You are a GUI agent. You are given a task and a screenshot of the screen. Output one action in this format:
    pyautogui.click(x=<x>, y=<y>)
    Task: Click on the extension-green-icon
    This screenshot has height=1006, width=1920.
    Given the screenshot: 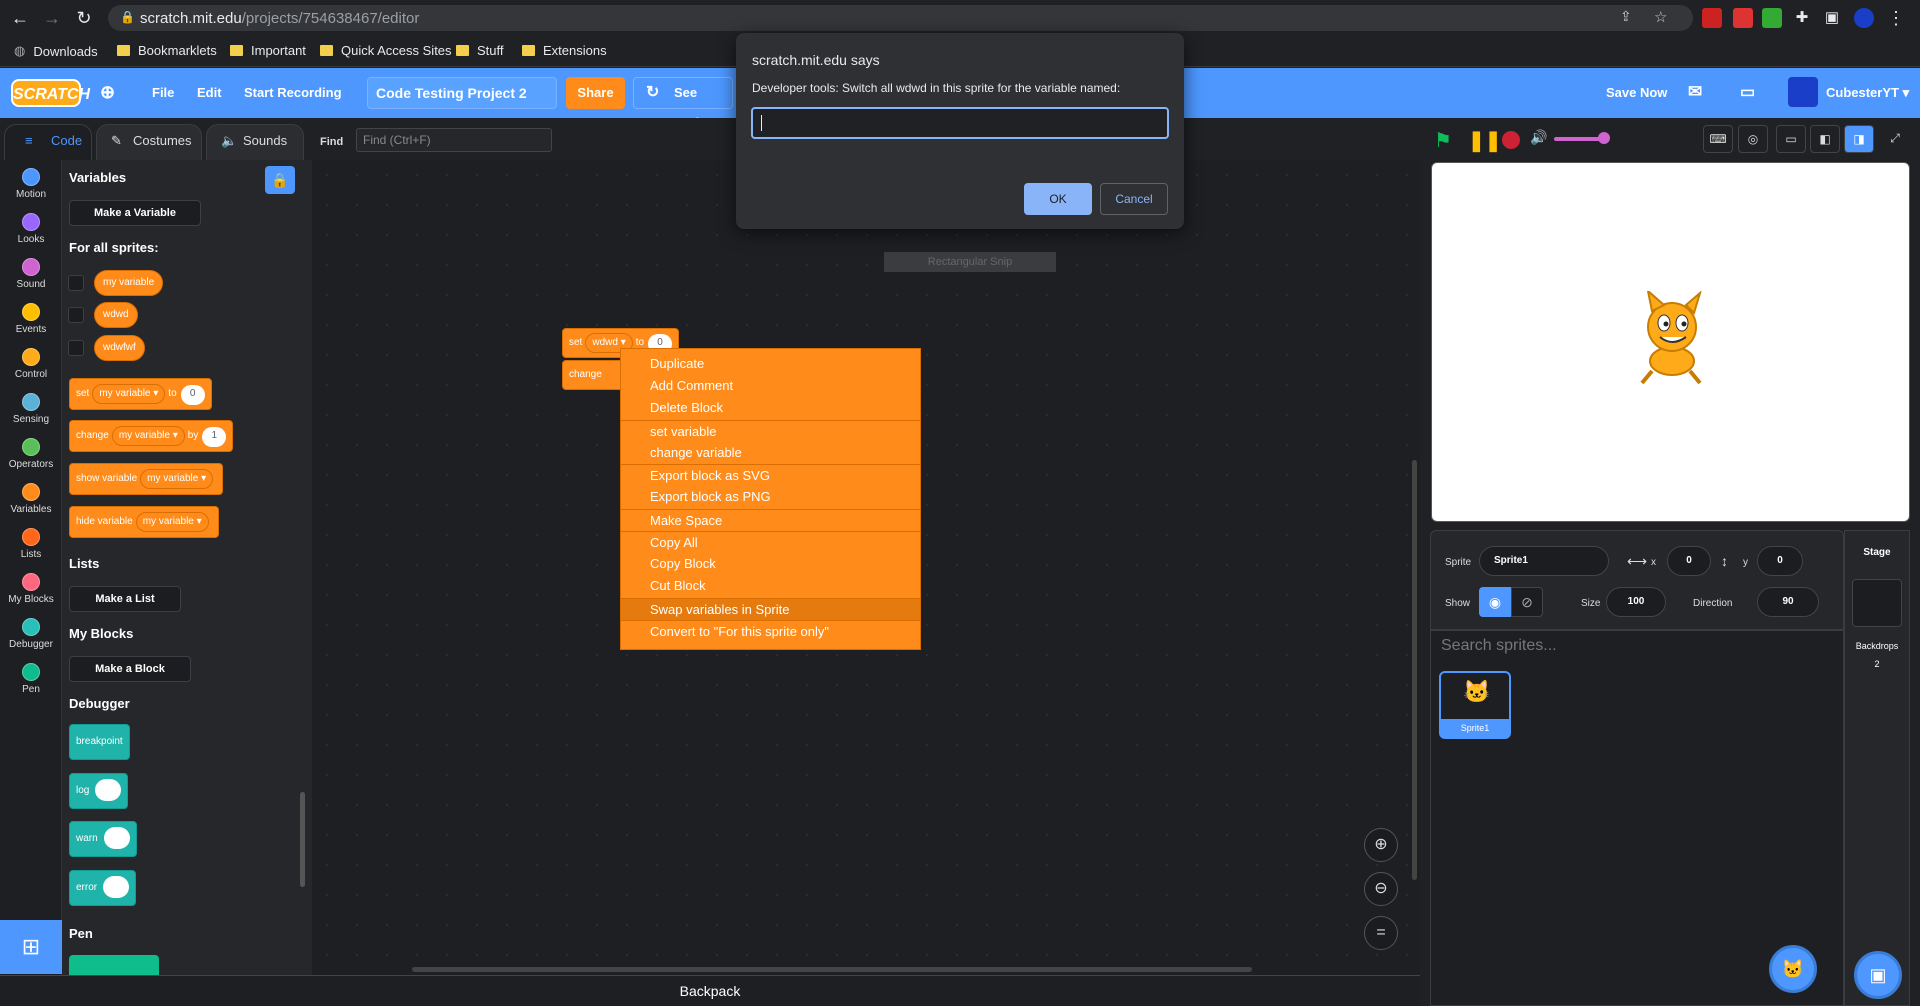 What is the action you would take?
    pyautogui.click(x=1772, y=18)
    